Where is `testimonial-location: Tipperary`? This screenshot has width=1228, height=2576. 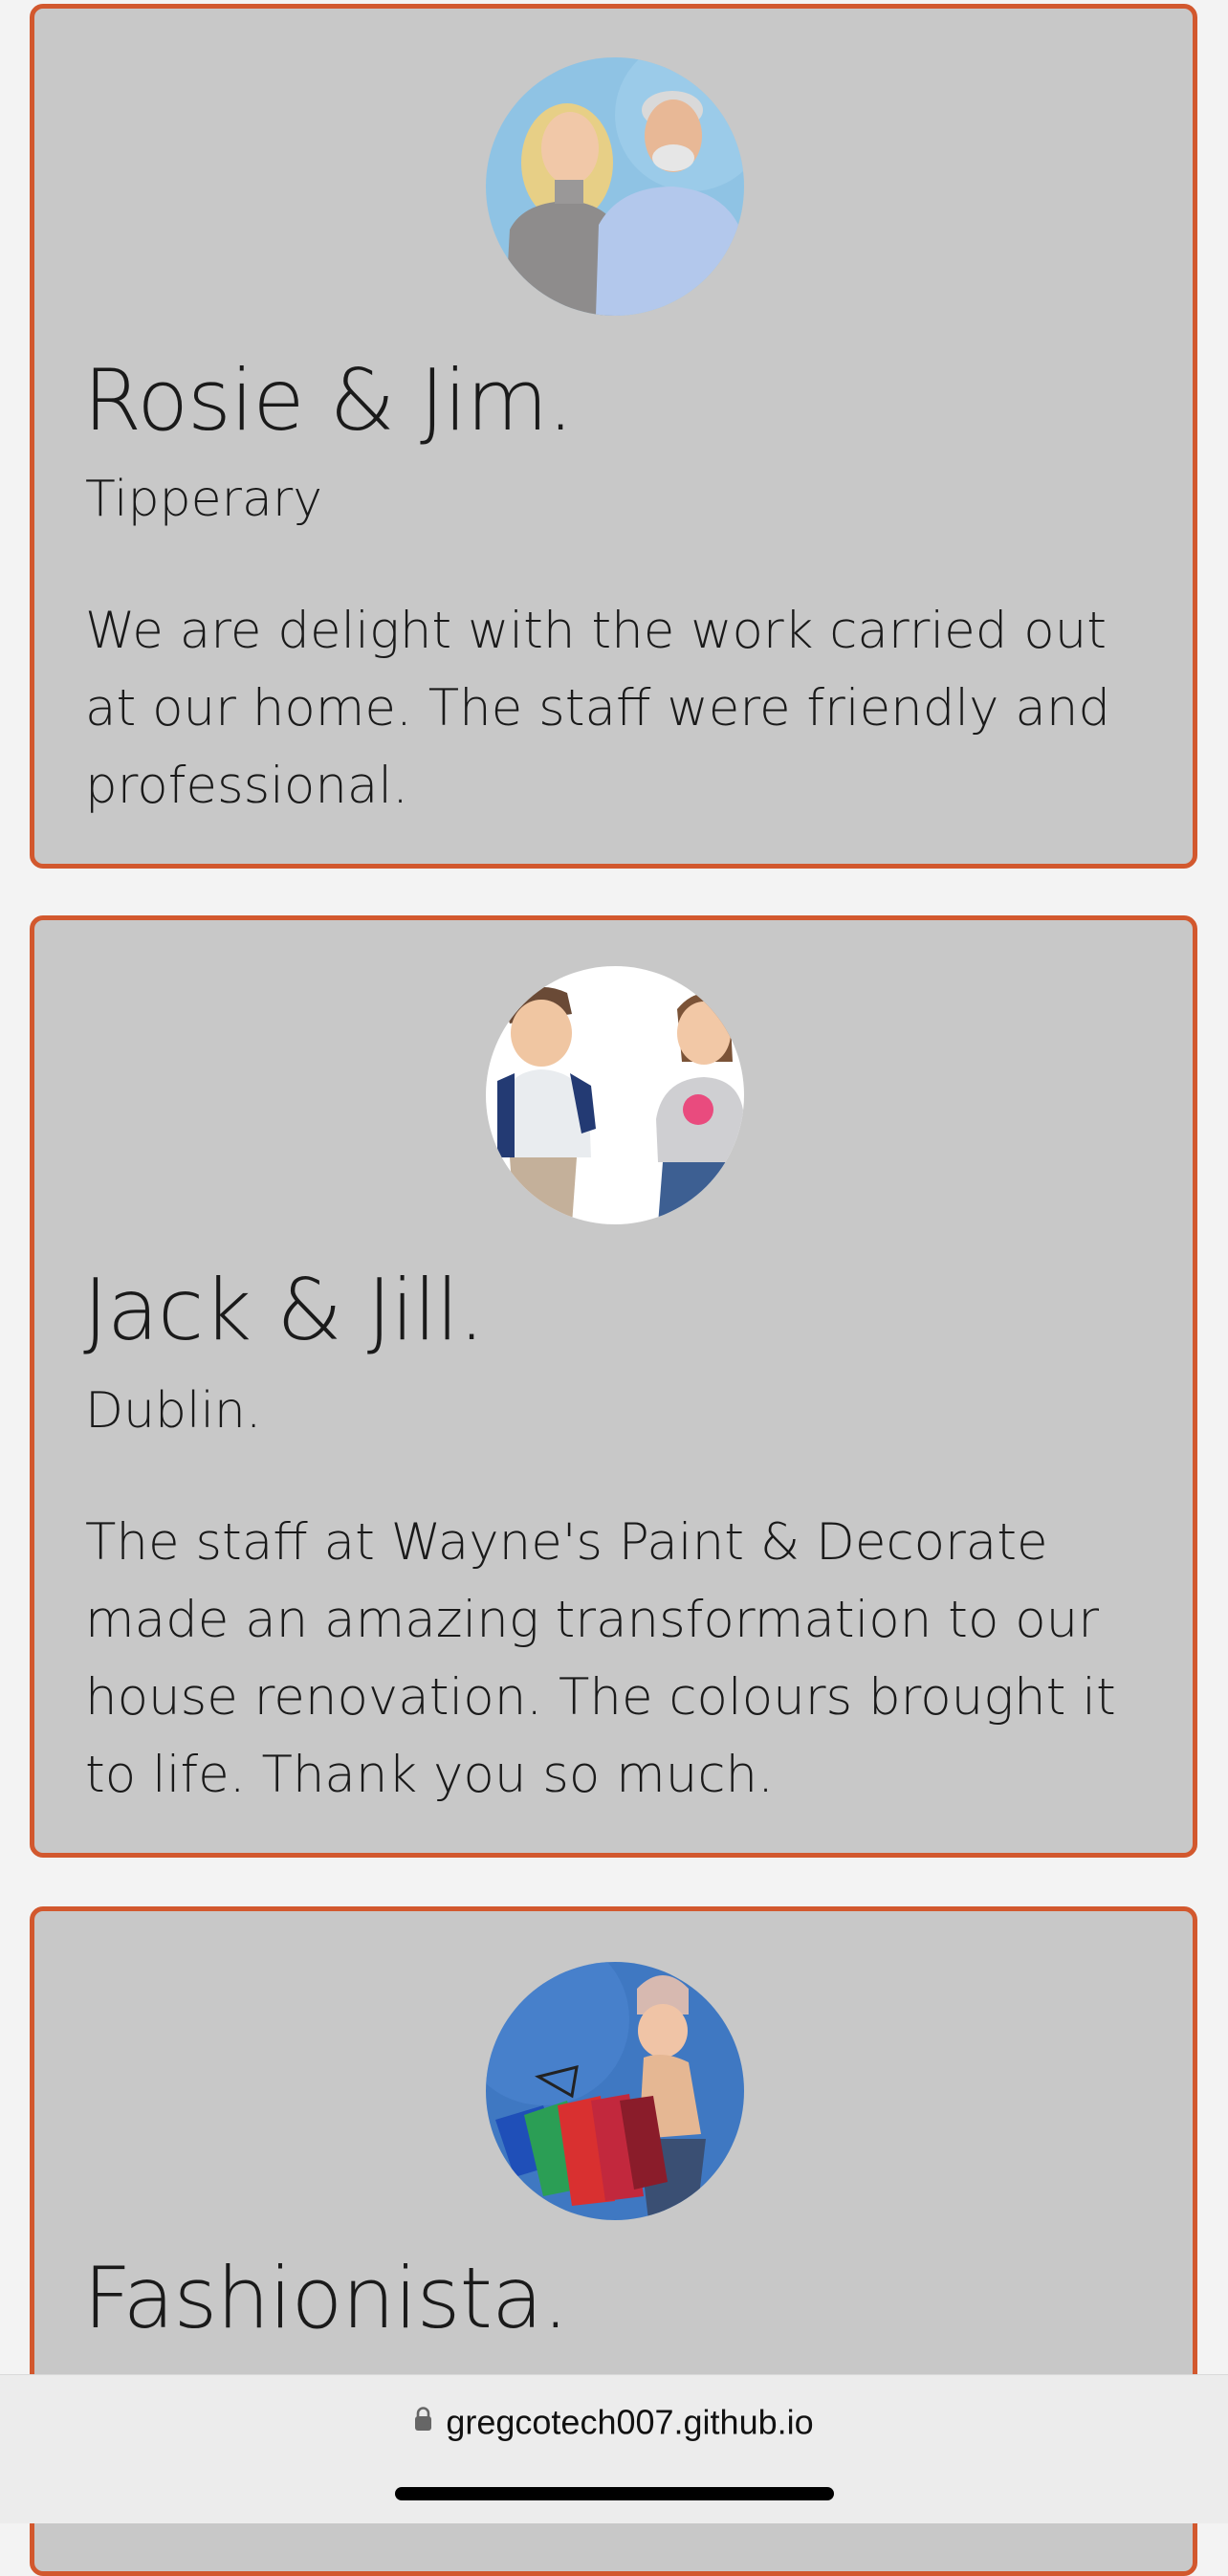
testimonial-location: Tipperary is located at coordinates (204, 500).